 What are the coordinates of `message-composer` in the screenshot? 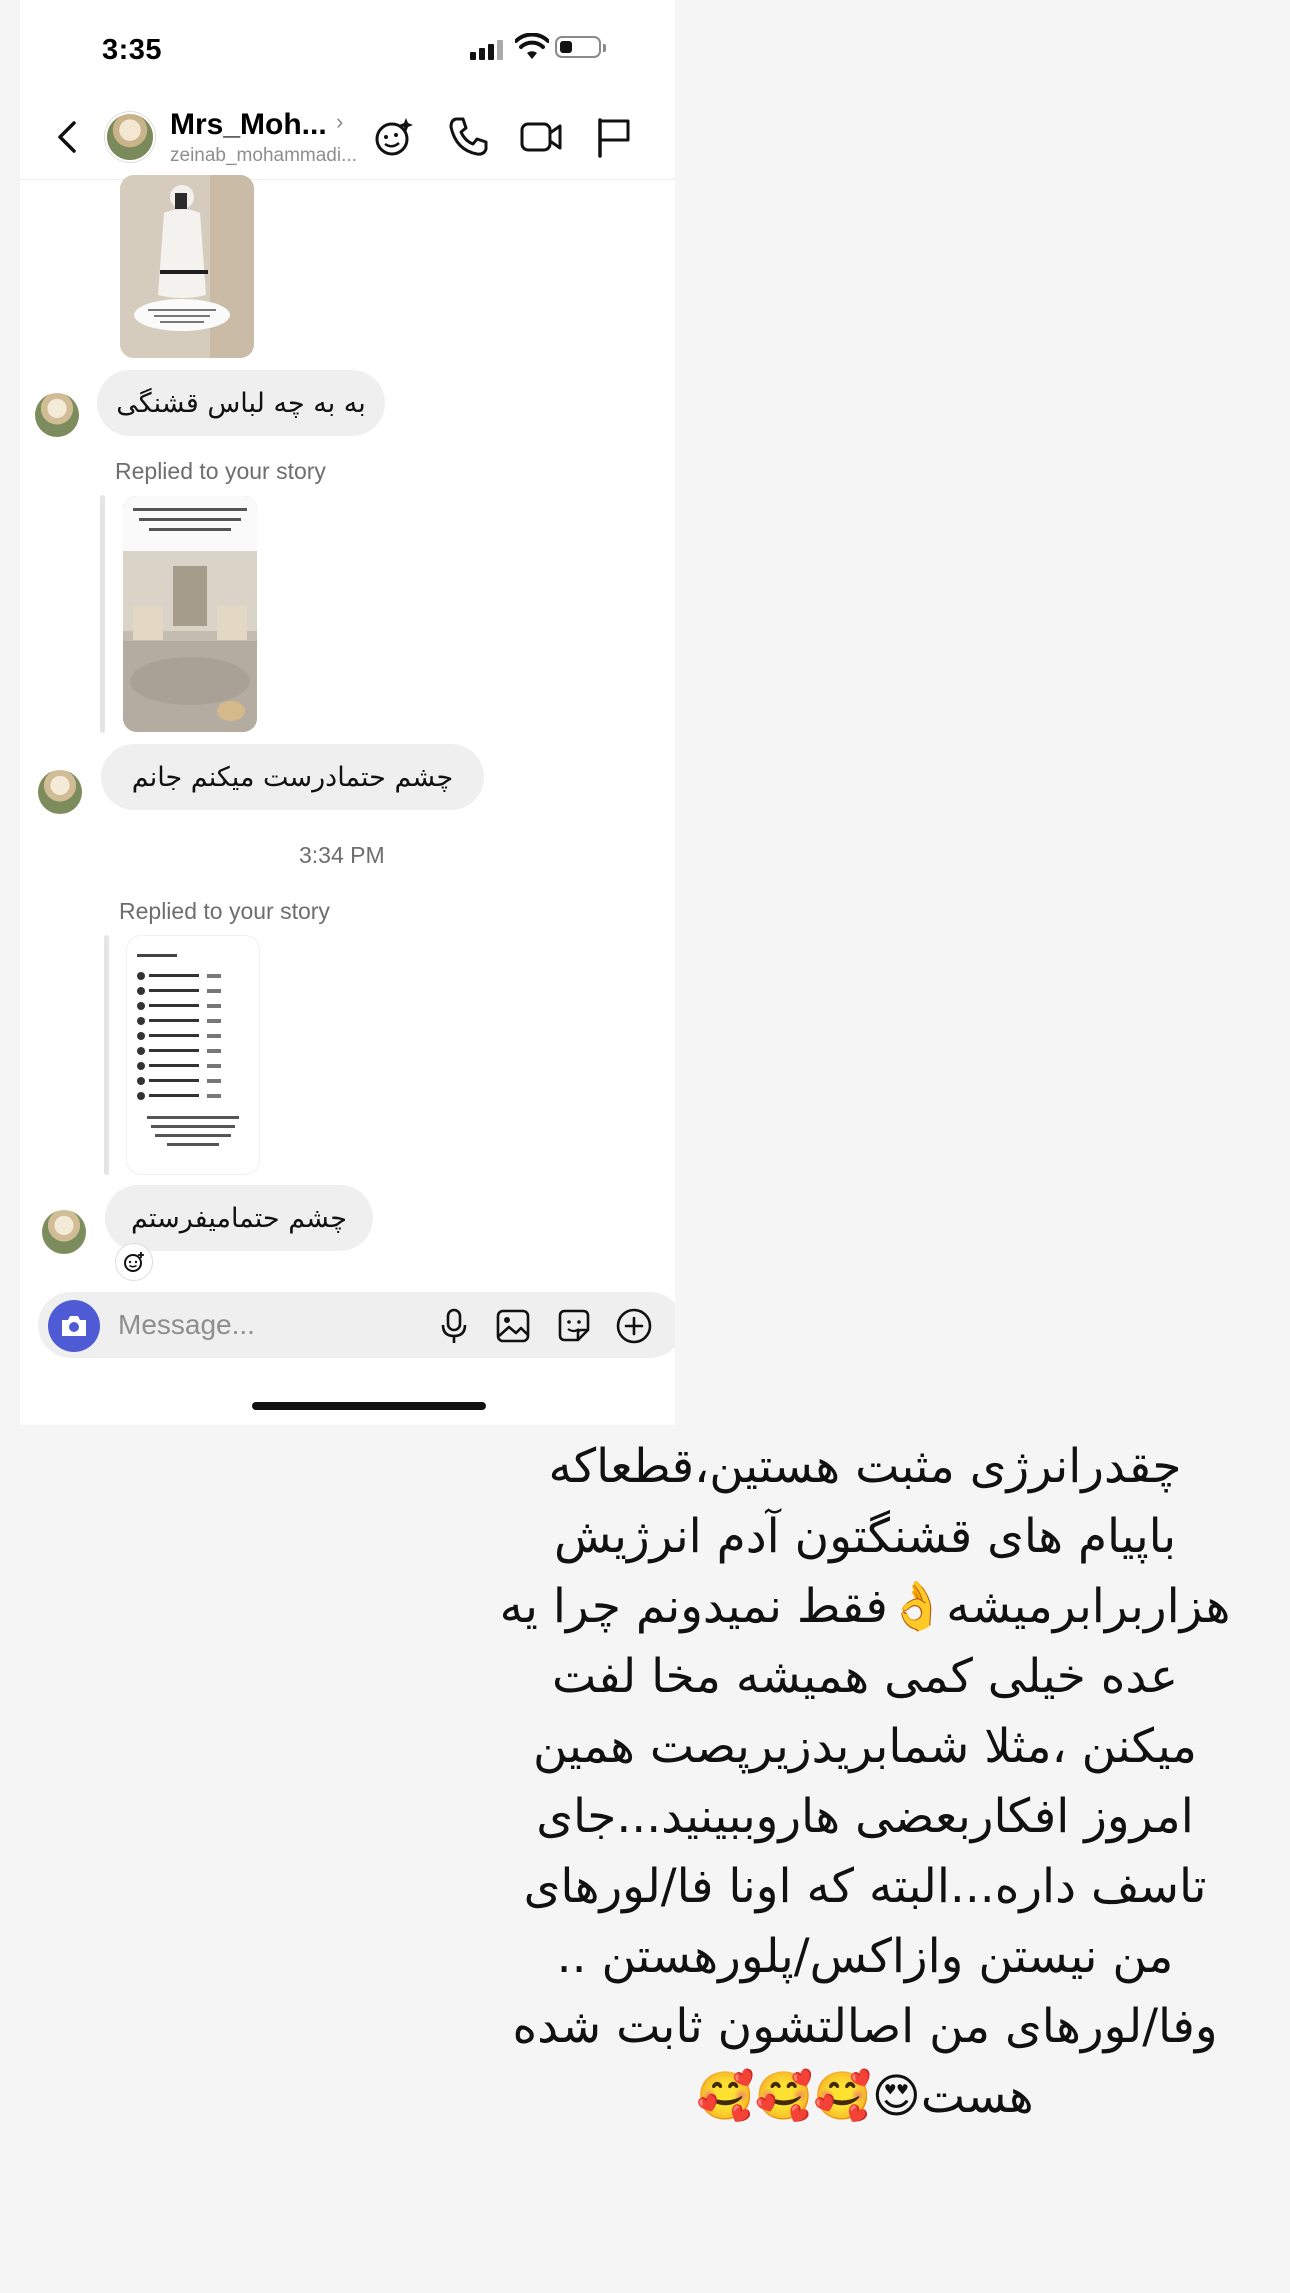 It's located at (356, 1325).